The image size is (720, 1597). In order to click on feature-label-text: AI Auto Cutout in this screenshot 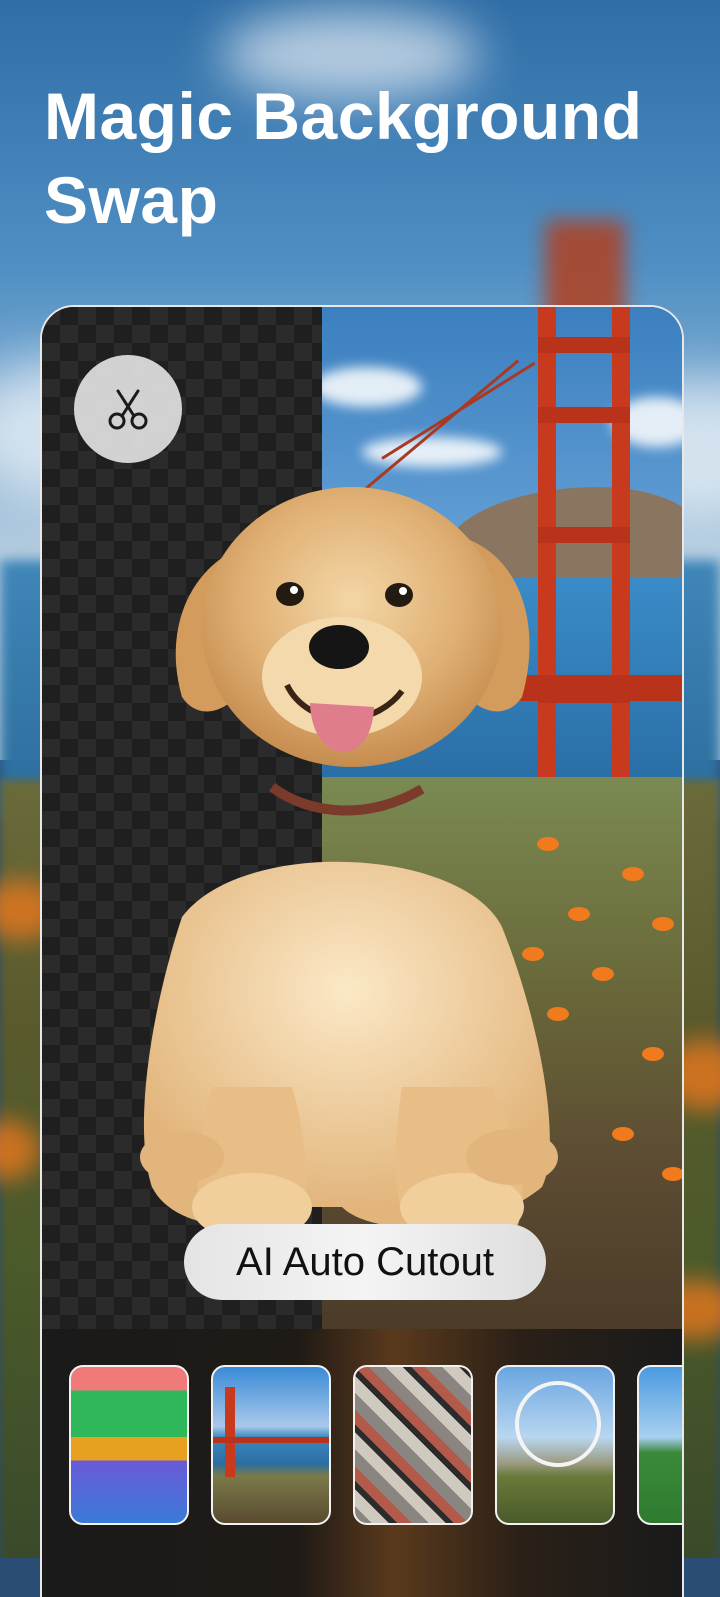, I will do `click(365, 1261)`.